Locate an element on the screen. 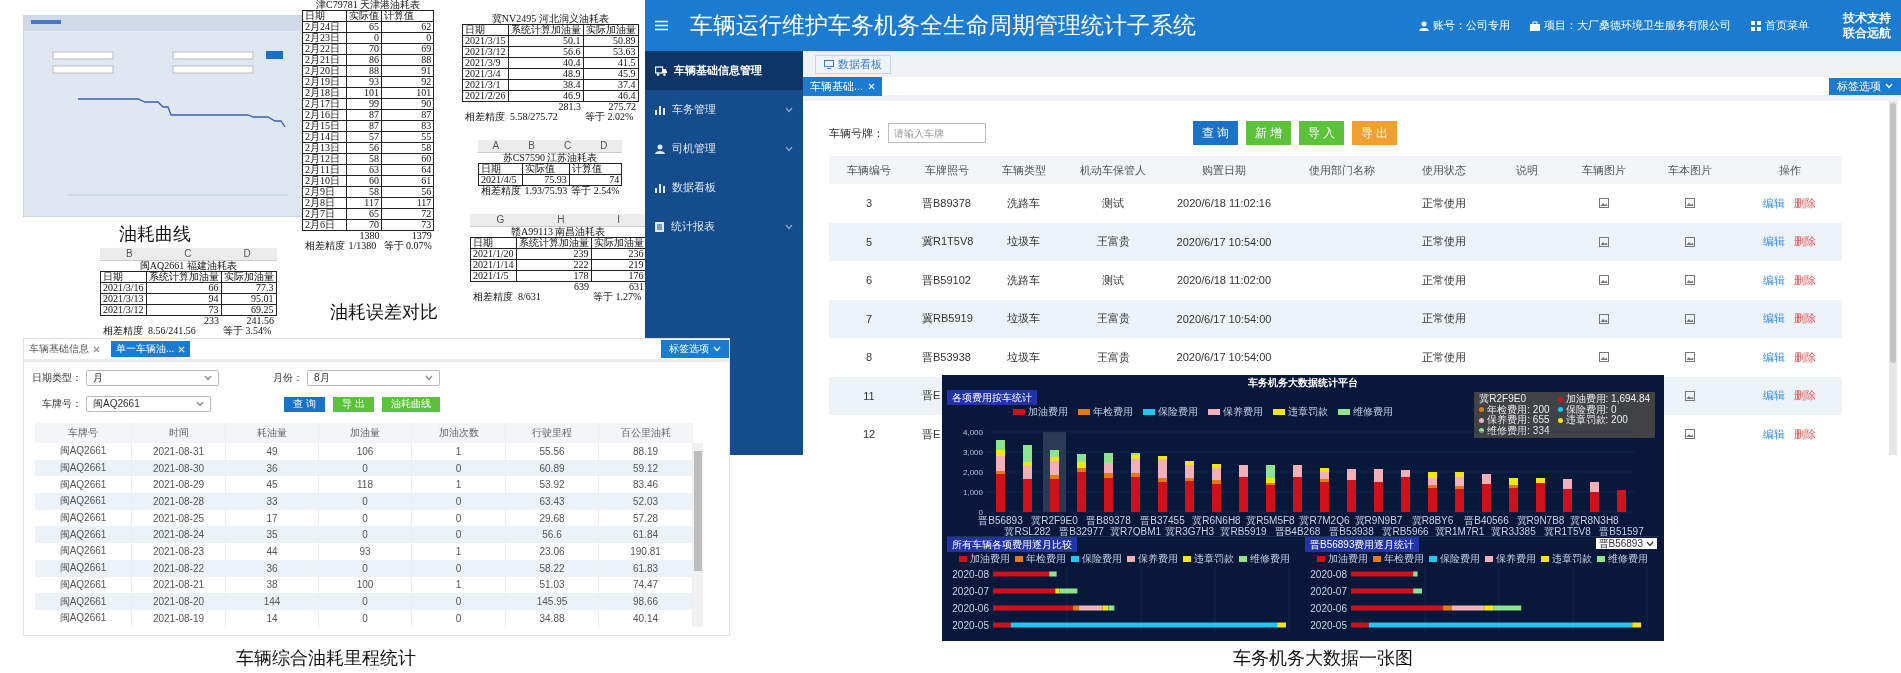 The height and width of the screenshot is (673, 1901). action-button: 导 出 is located at coordinates (353, 404).